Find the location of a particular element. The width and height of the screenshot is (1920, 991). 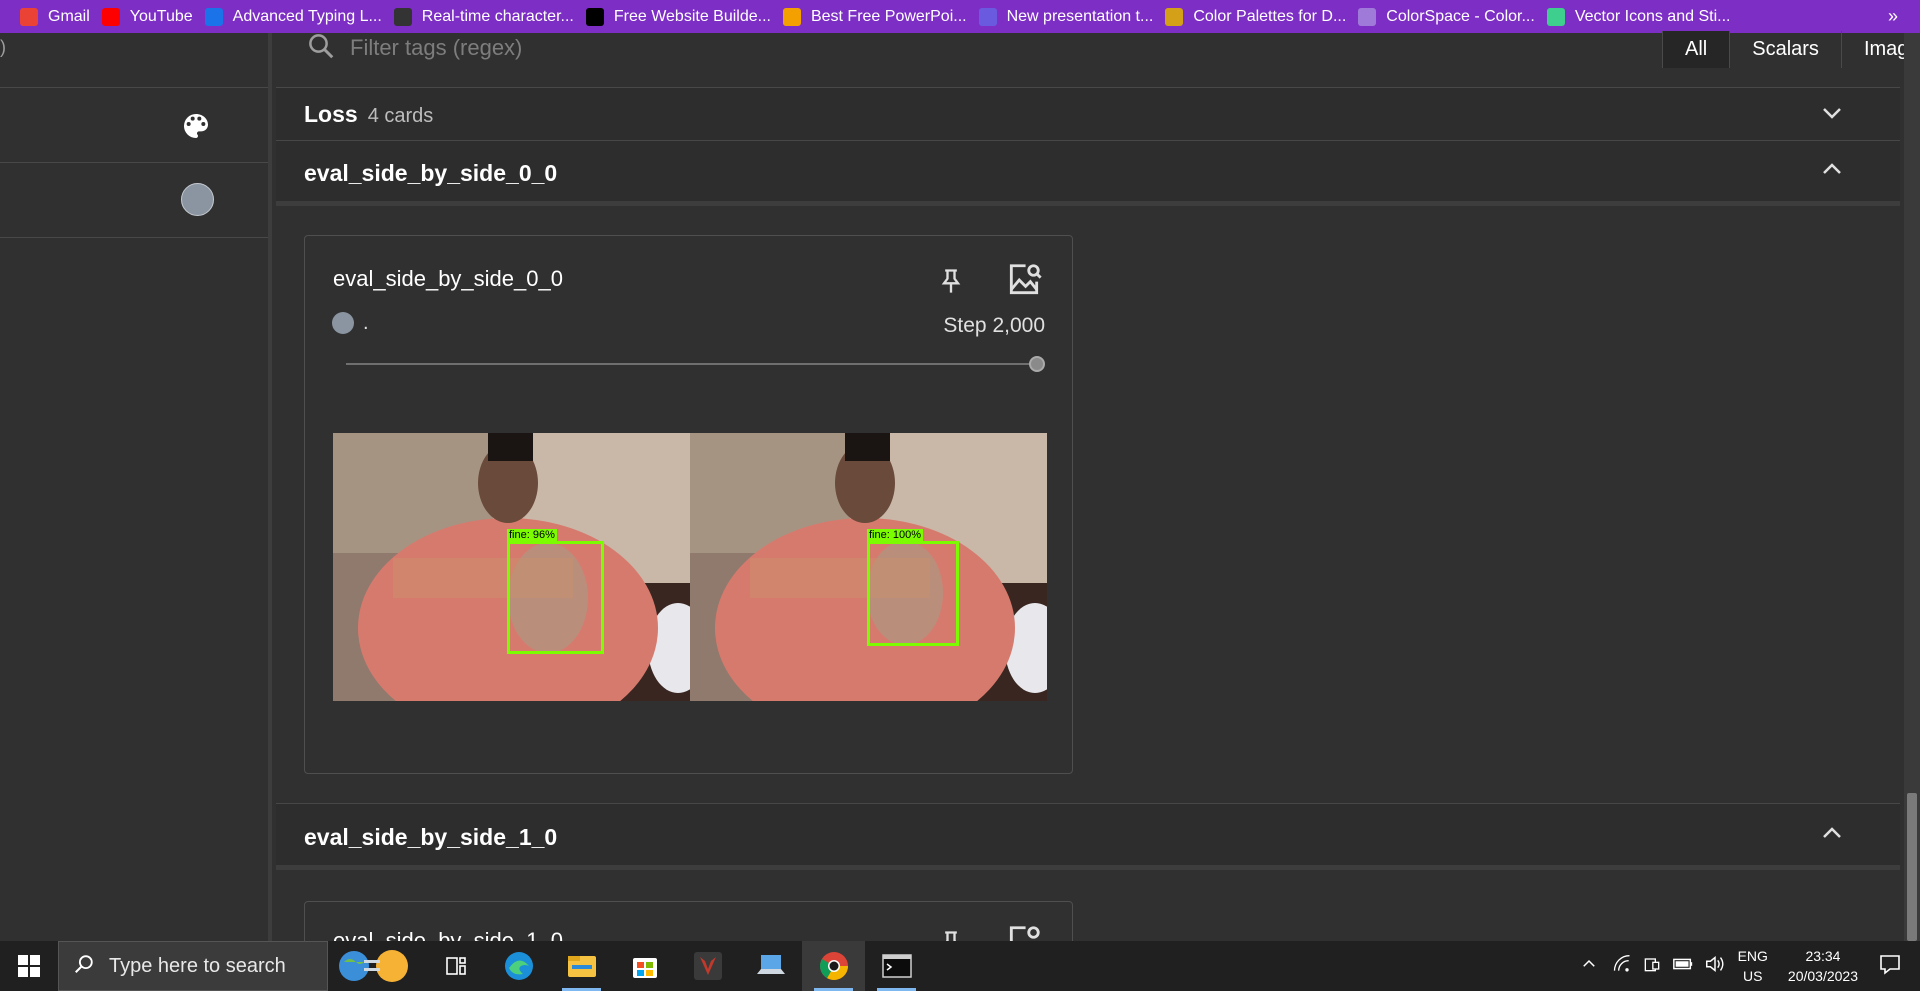

card-title: eval_side_by_side_0_0 is located at coordinates (448, 278).